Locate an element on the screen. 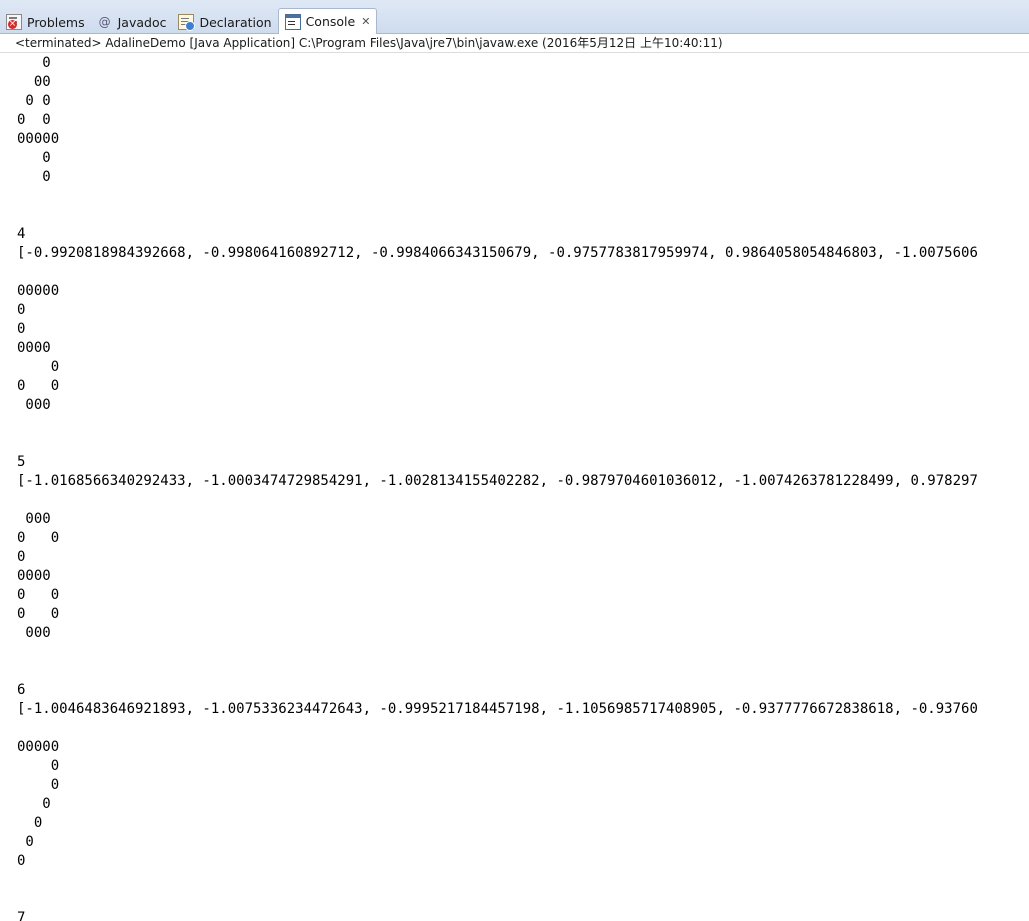 Image resolution: width=1029 pixels, height=921 pixels. console-line: 6 is located at coordinates (21, 690).